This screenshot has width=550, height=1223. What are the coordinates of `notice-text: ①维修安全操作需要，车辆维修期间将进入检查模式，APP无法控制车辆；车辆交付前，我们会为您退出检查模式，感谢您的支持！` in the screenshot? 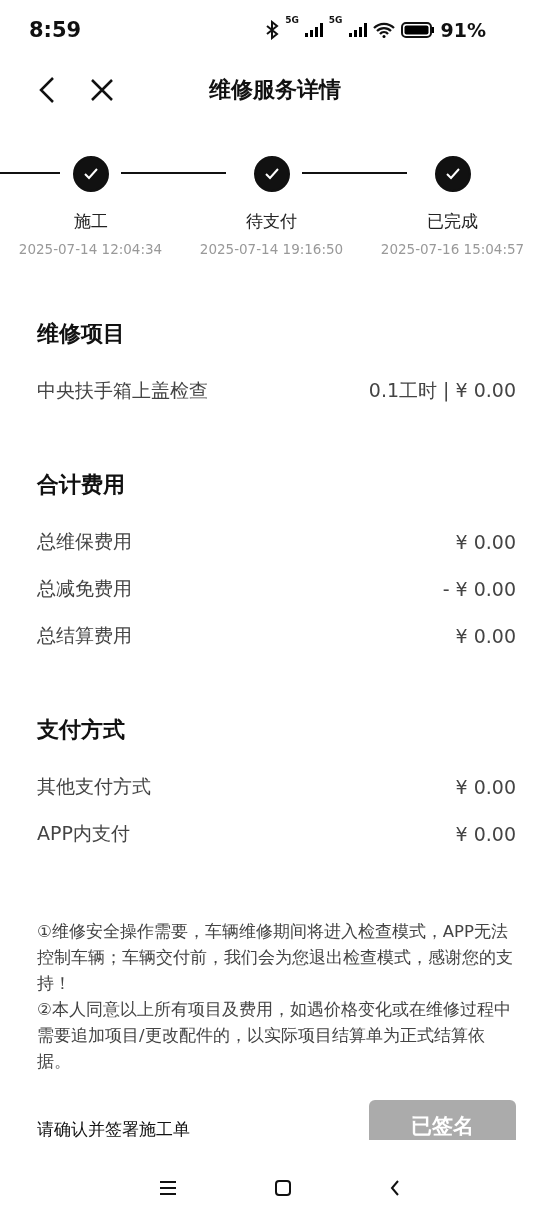 It's located at (275, 958).